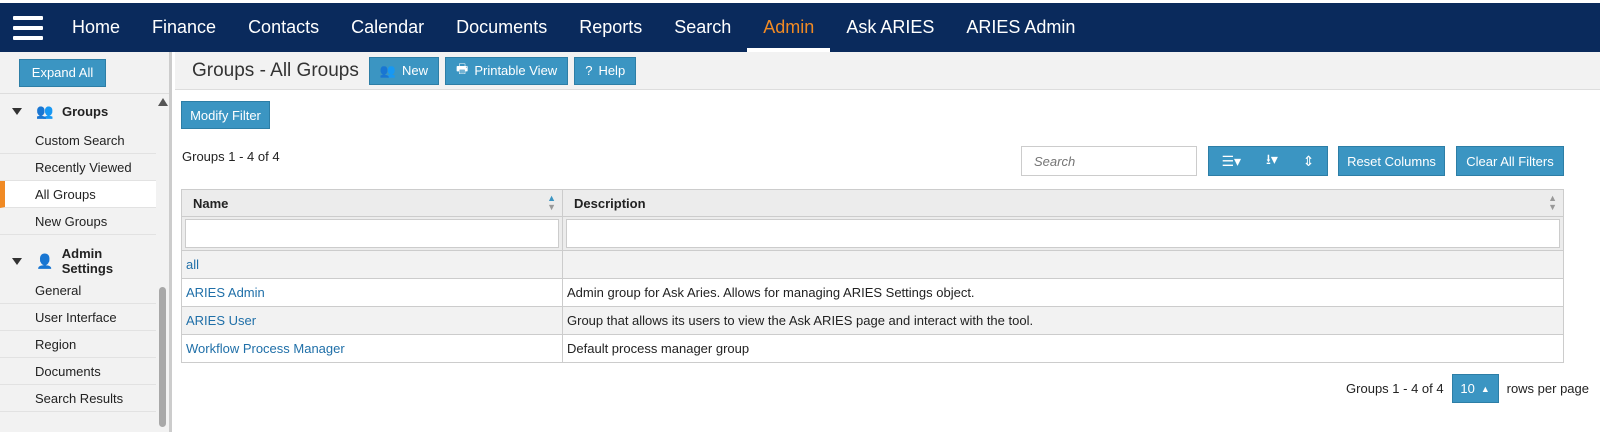 The width and height of the screenshot is (1600, 432). What do you see at coordinates (78, 371) in the screenshot?
I see `sidebar-item-documents: Documents` at bounding box center [78, 371].